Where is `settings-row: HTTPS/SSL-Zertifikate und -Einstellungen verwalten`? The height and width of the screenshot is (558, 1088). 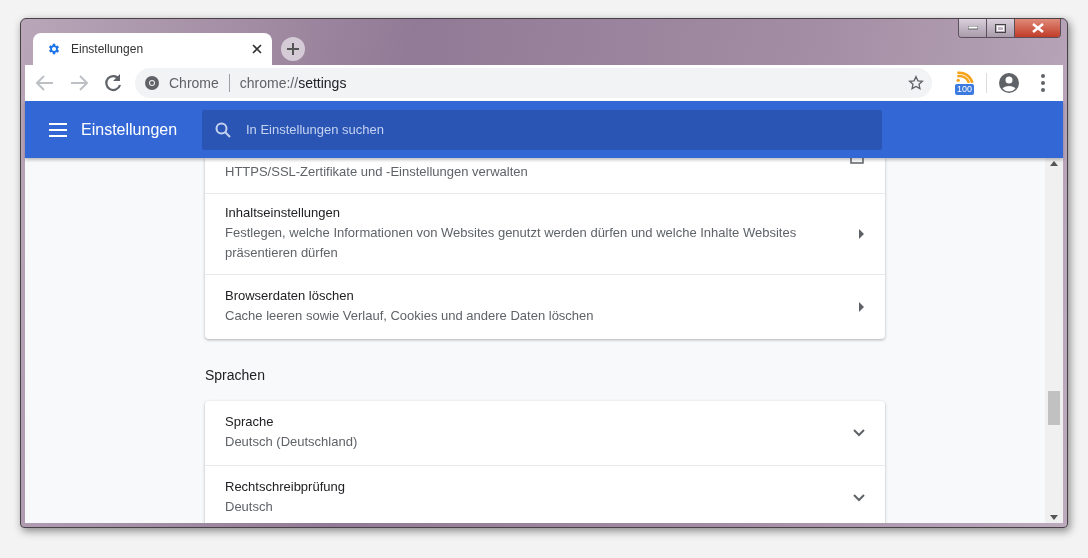 settings-row: HTTPS/SSL-Zertifikate und -Einstellungen verwalten is located at coordinates (545, 175).